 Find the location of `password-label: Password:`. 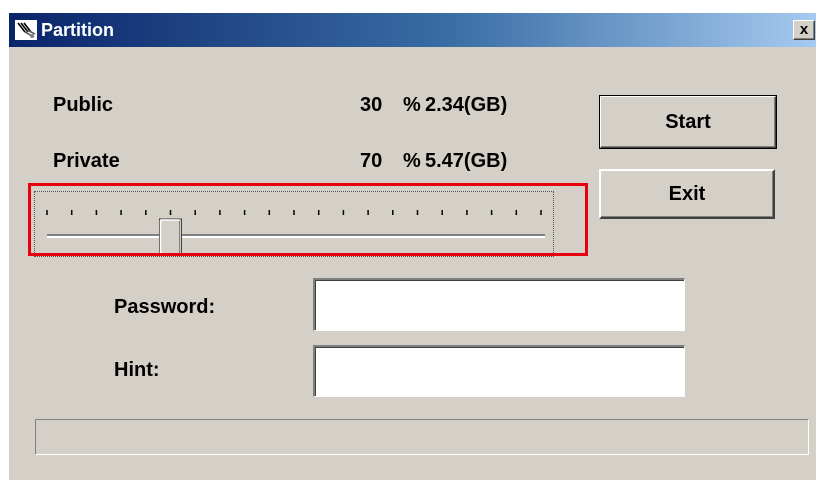

password-label: Password: is located at coordinates (165, 307).